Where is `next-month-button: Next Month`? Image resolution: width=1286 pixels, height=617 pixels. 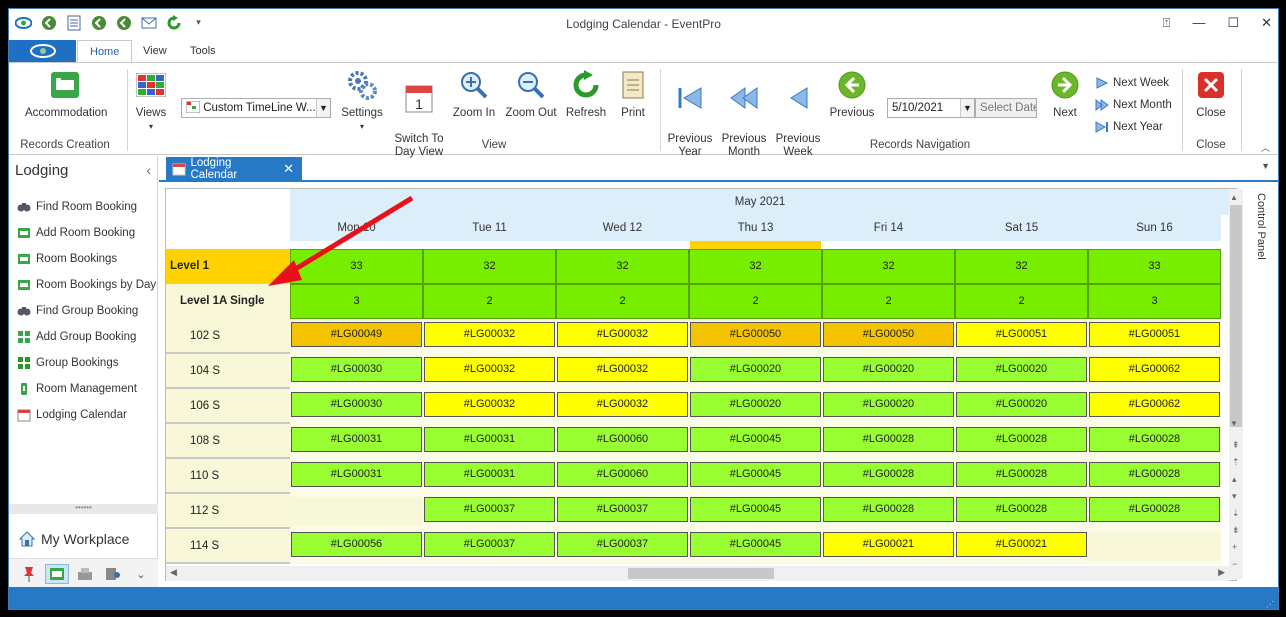 next-month-button: Next Month is located at coordinates (1133, 105).